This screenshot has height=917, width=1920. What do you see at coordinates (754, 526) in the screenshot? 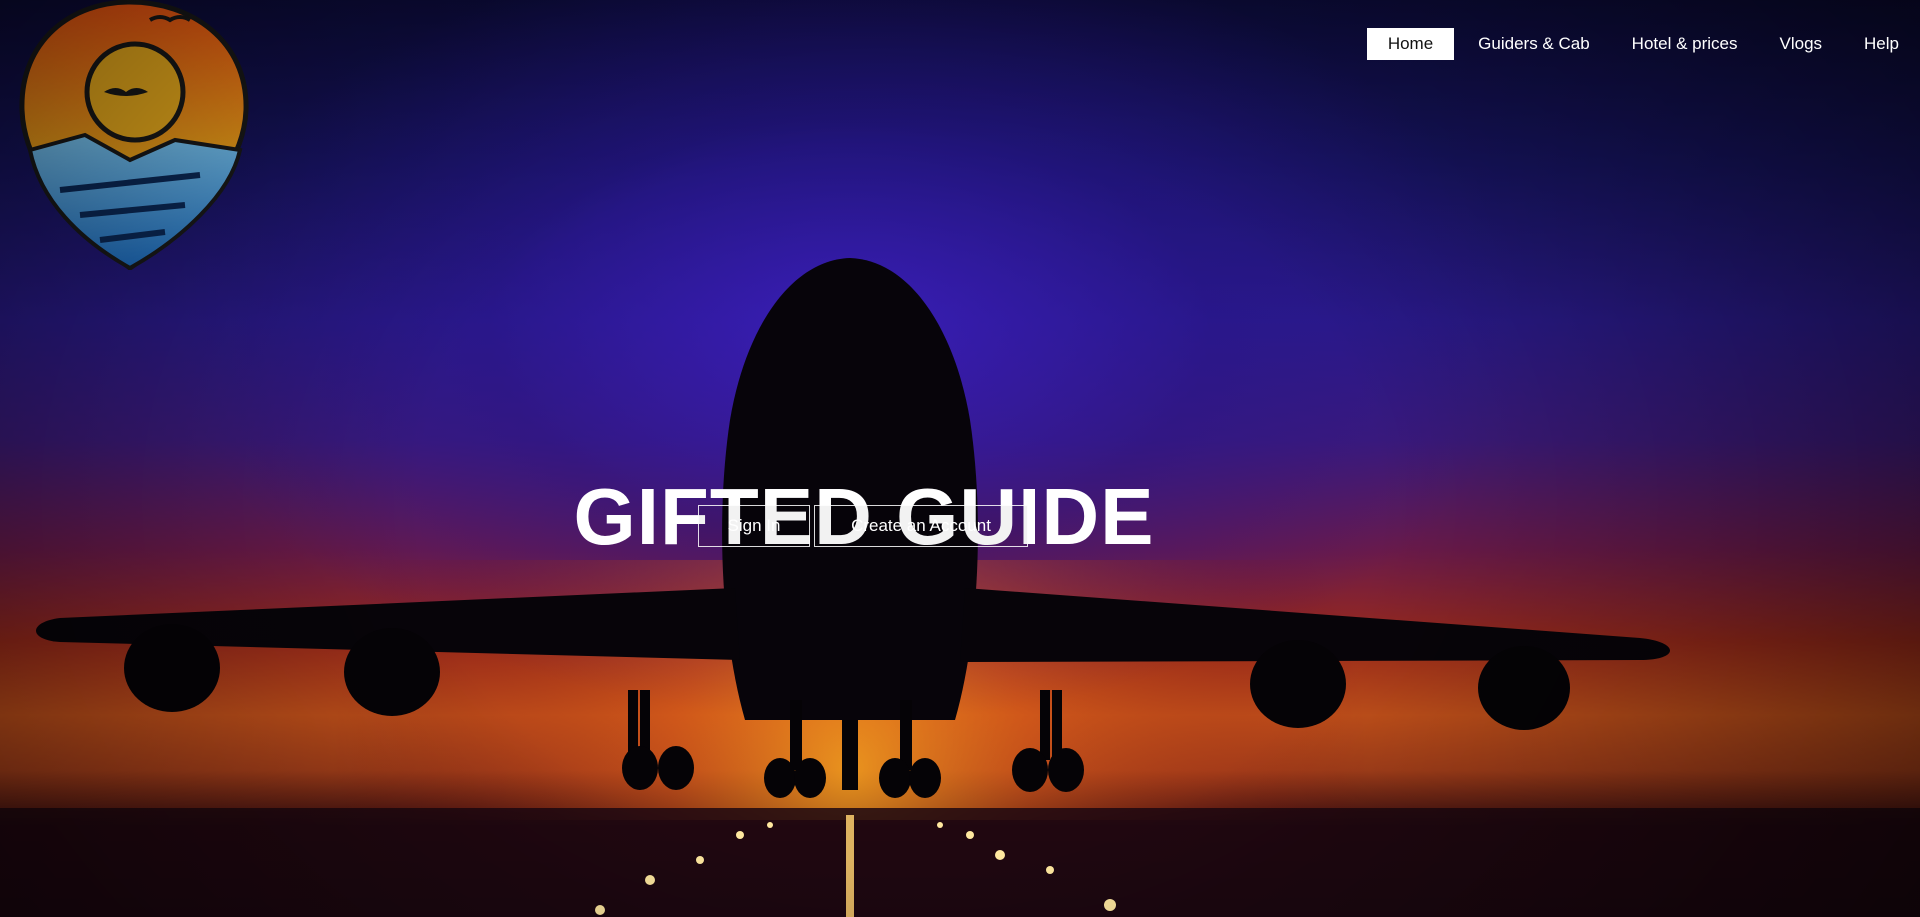
I see `sign-in-button: Sign In` at bounding box center [754, 526].